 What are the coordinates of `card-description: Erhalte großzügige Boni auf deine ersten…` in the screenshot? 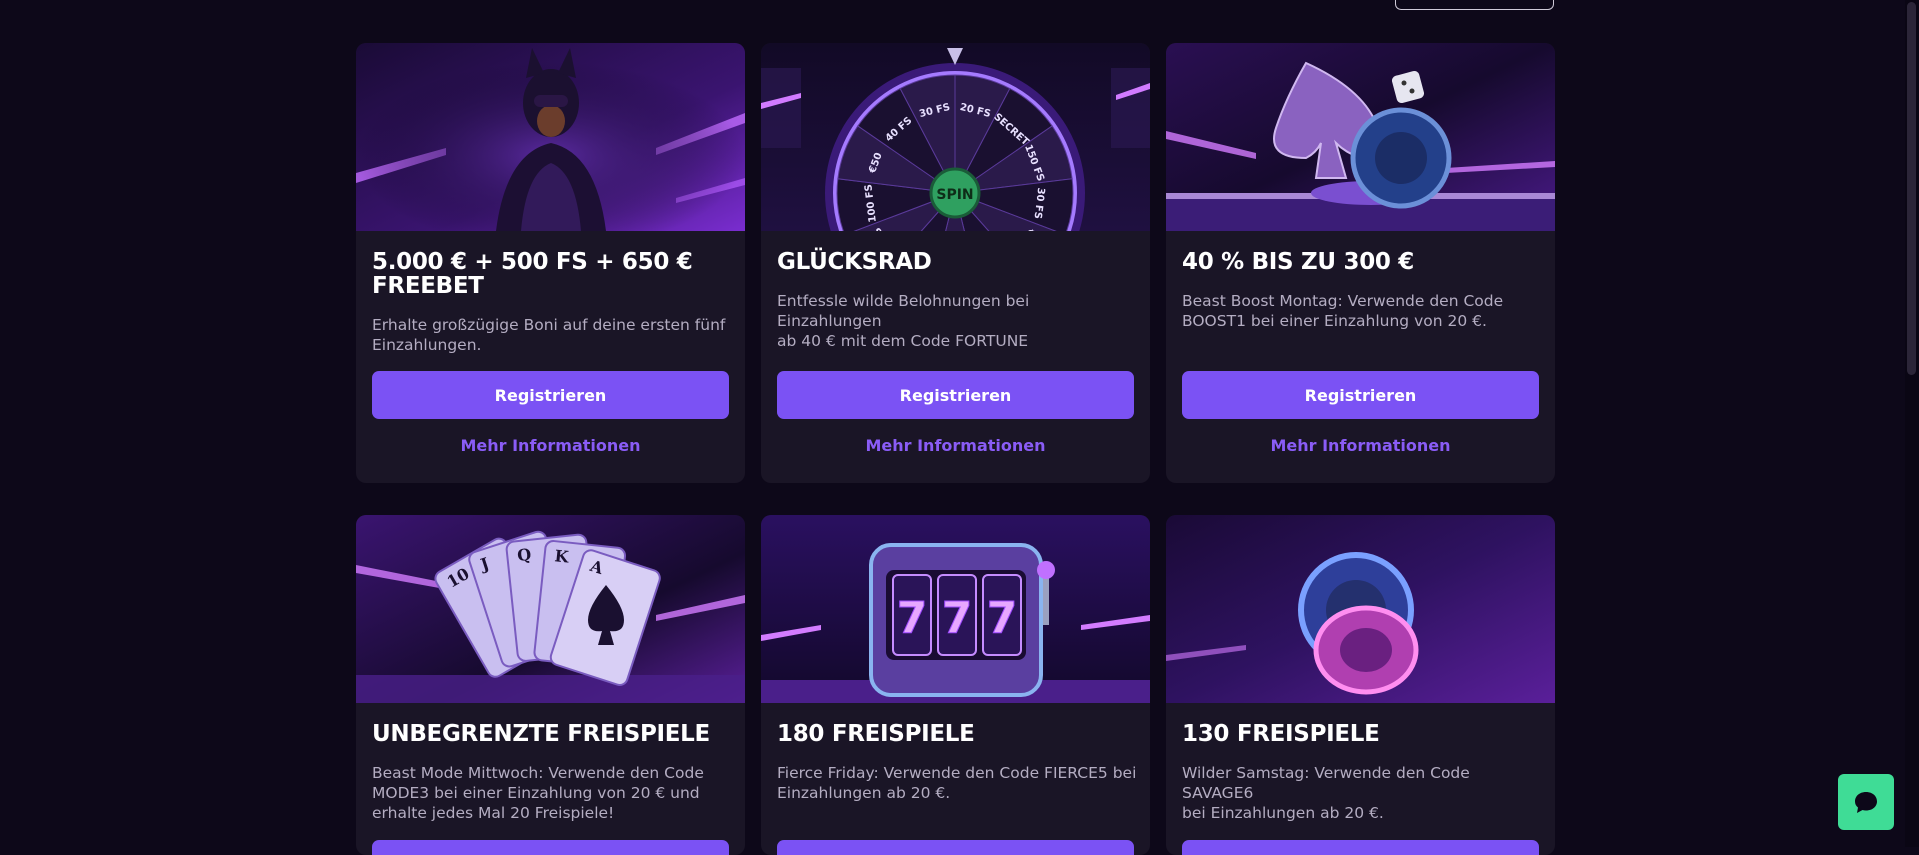 It's located at (549, 335).